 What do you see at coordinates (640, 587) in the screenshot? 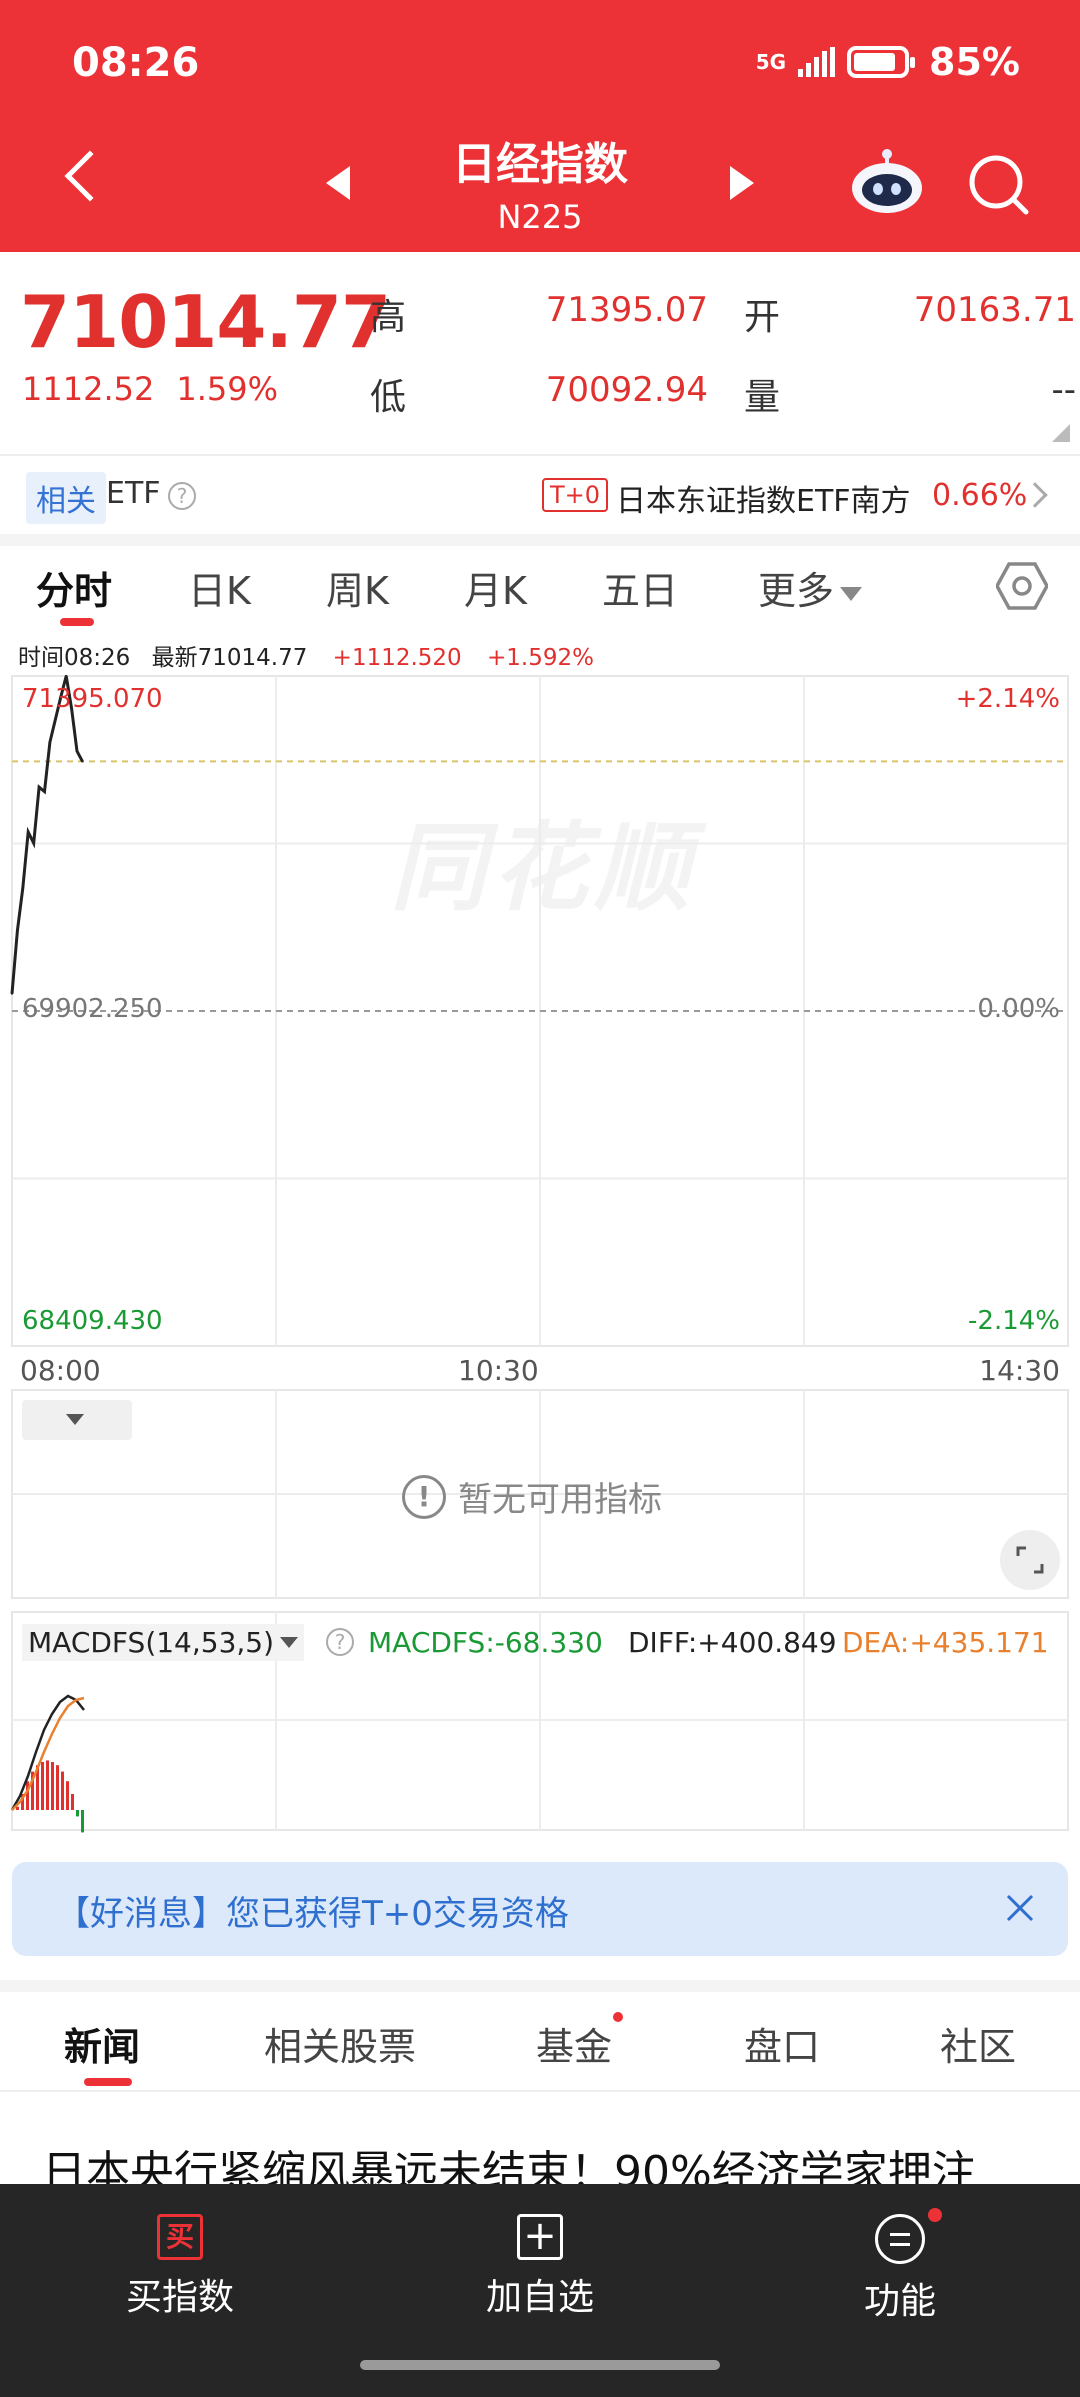
I see `tab-five-day: 五日` at bounding box center [640, 587].